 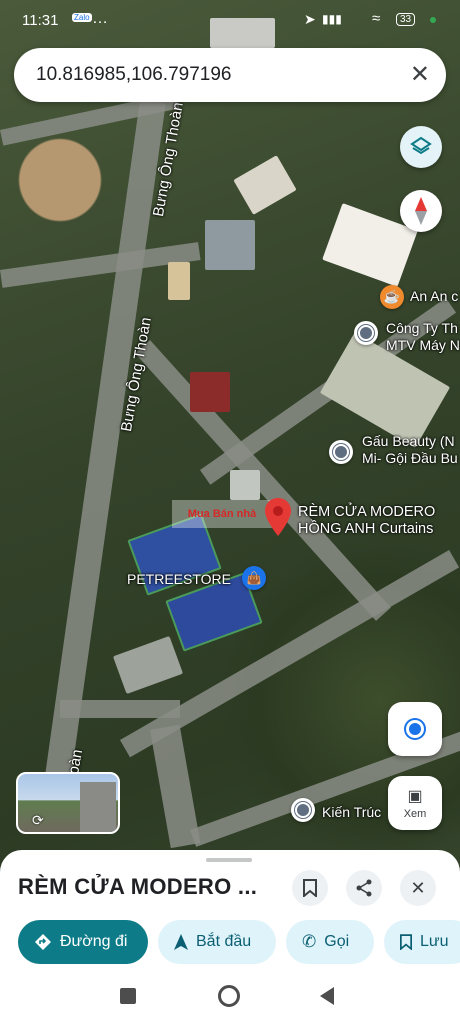 What do you see at coordinates (133, 75) in the screenshot?
I see `search-input: 10.816985,106.797196` at bounding box center [133, 75].